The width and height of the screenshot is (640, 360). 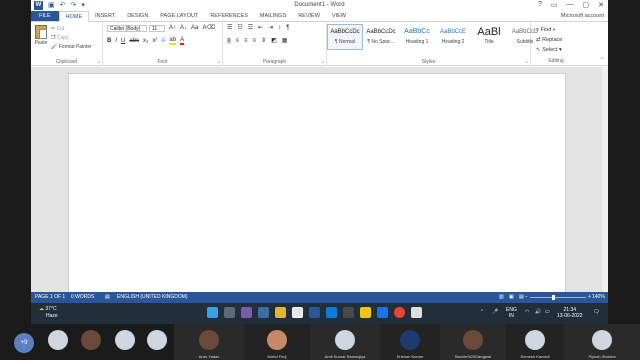 What do you see at coordinates (416, 312) in the screenshot?
I see `misc-app-icon` at bounding box center [416, 312].